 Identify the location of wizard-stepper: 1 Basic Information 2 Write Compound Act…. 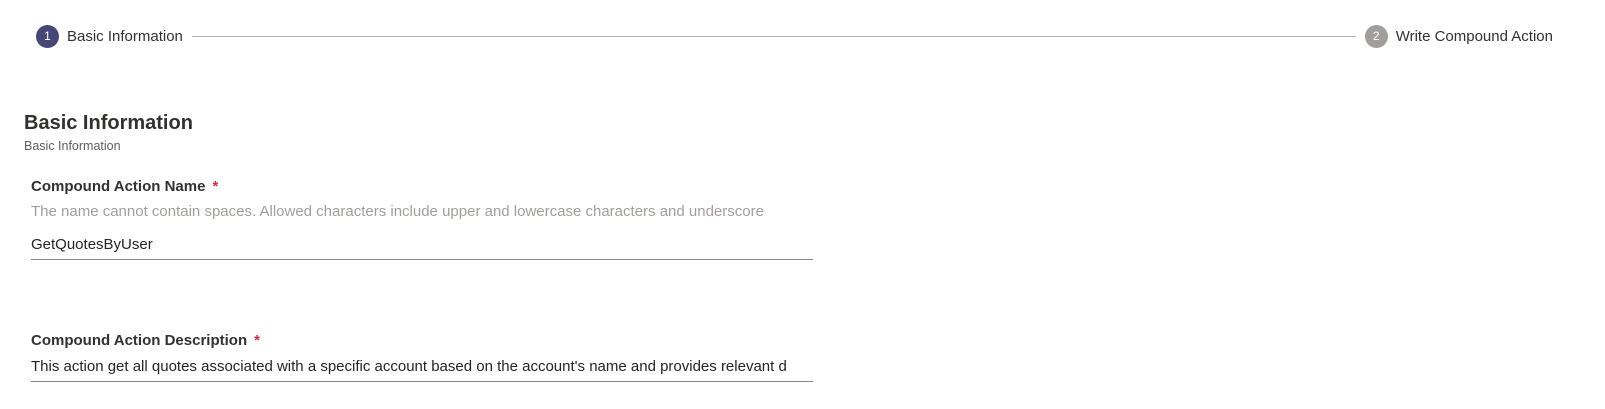
(794, 36).